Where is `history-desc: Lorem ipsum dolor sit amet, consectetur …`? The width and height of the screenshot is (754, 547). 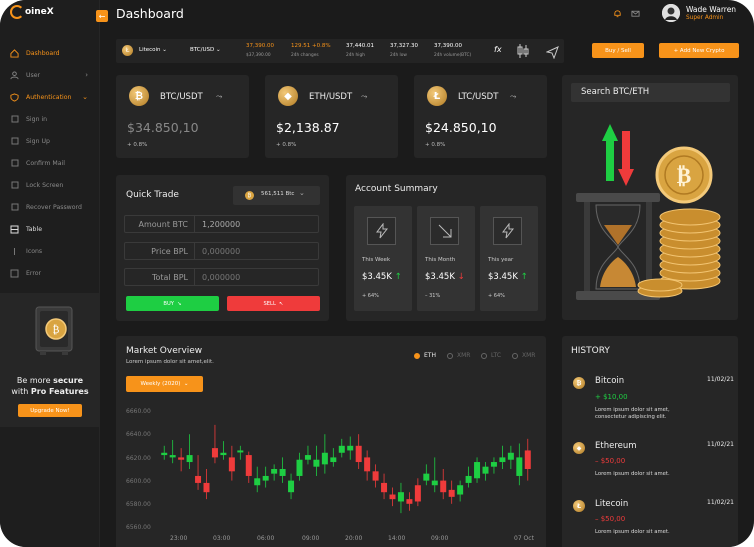
history-desc: Lorem ipsum dolor sit amet, consectetur … is located at coordinates (632, 413).